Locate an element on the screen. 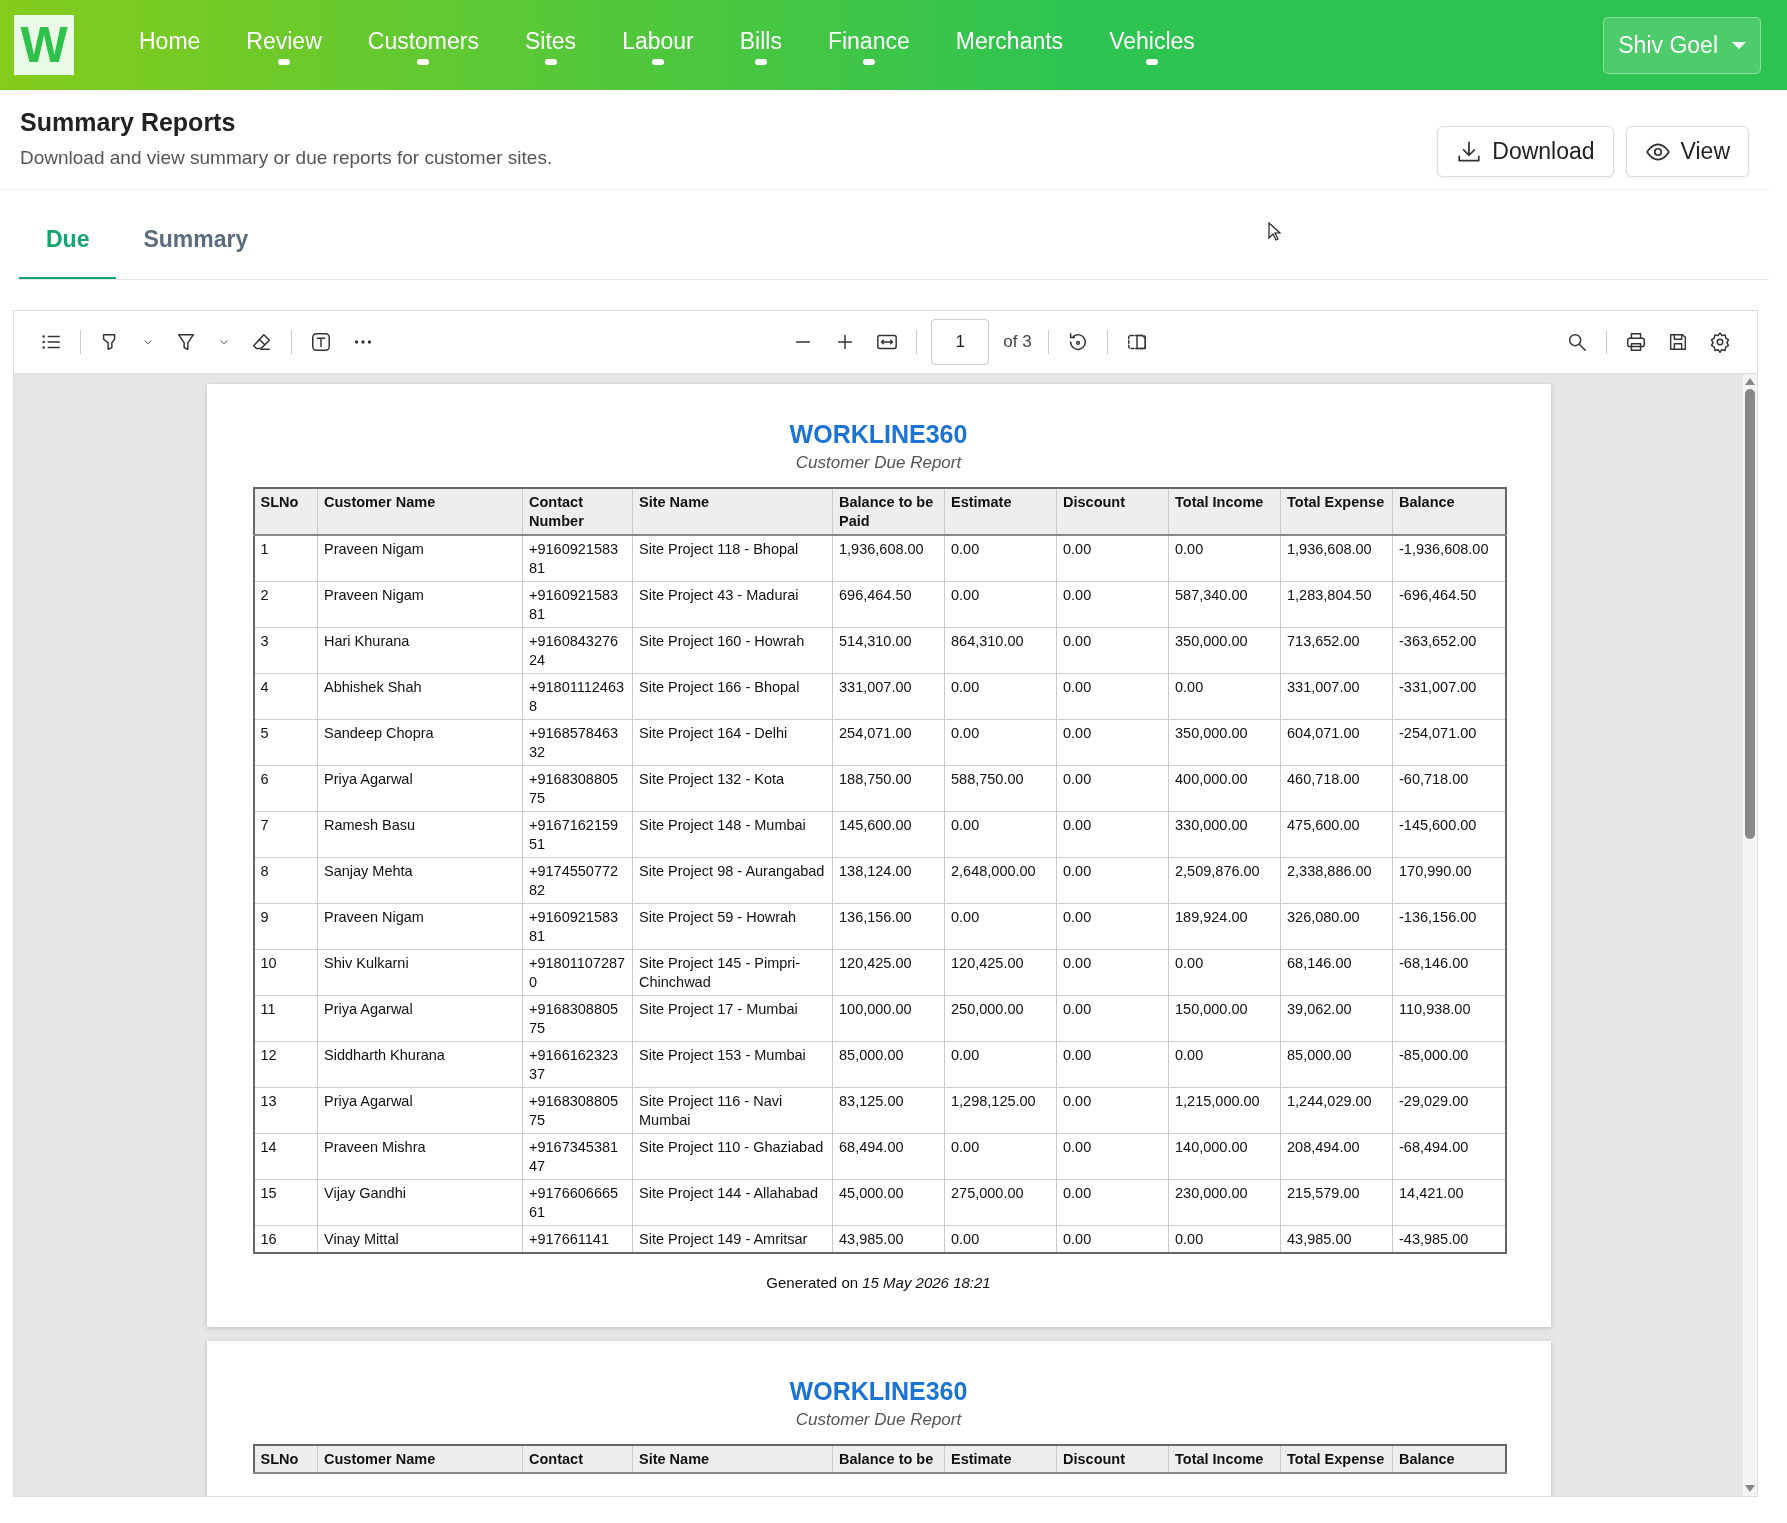 The image size is (1787, 1523). table-cell: 9 is located at coordinates (285, 926).